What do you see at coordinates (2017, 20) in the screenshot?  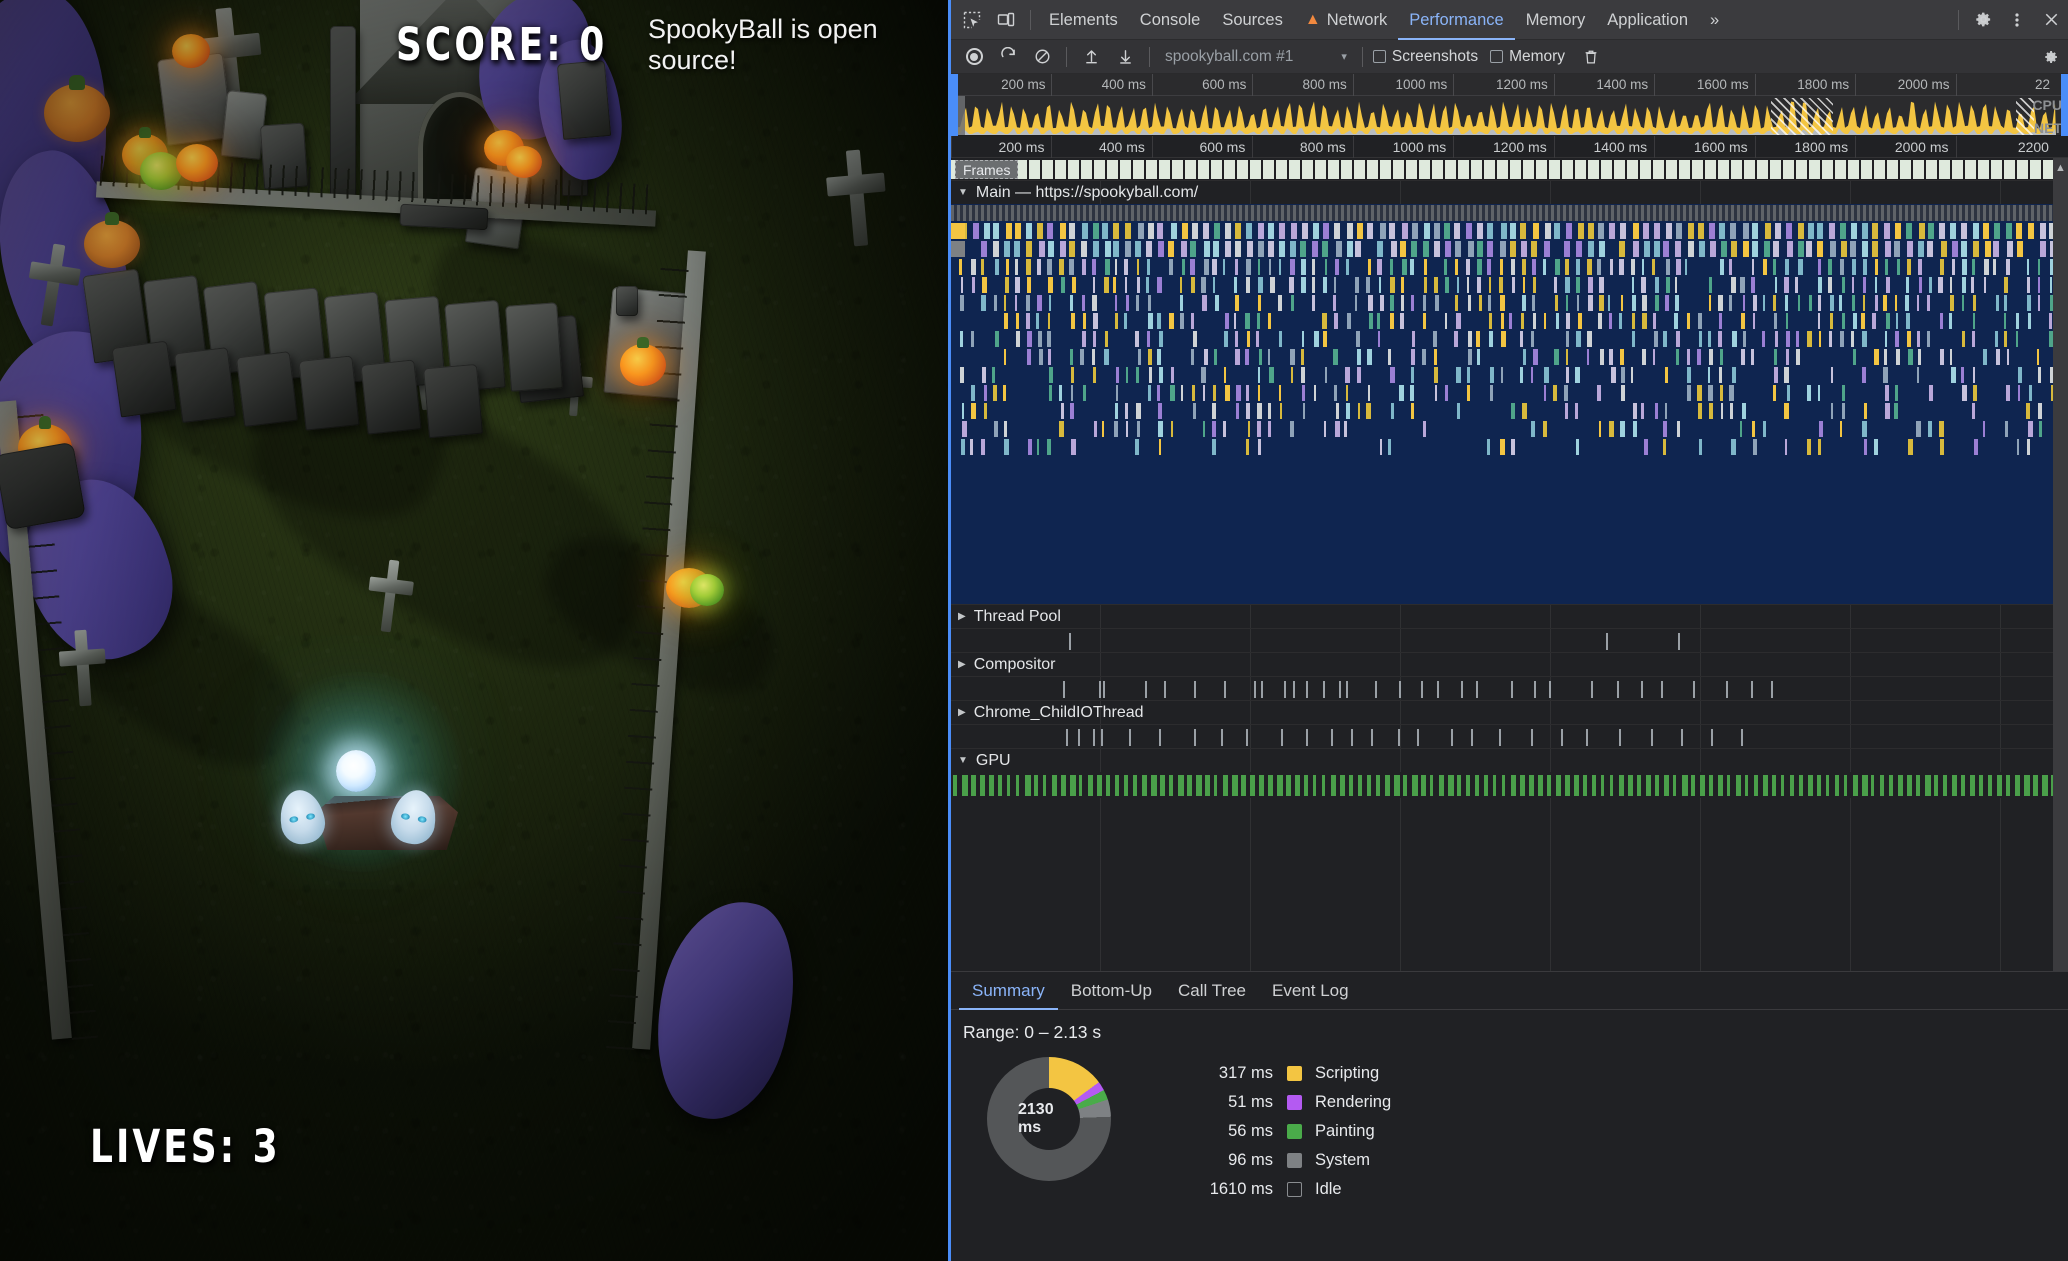 I see `more-options-icon` at bounding box center [2017, 20].